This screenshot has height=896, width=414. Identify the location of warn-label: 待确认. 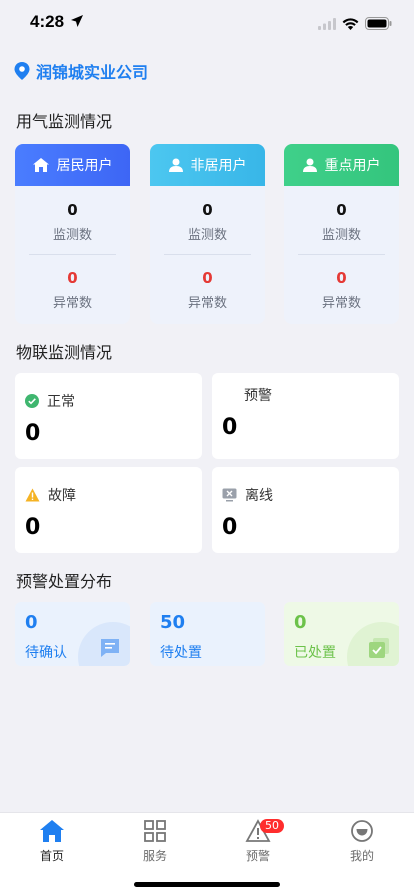
(46, 653).